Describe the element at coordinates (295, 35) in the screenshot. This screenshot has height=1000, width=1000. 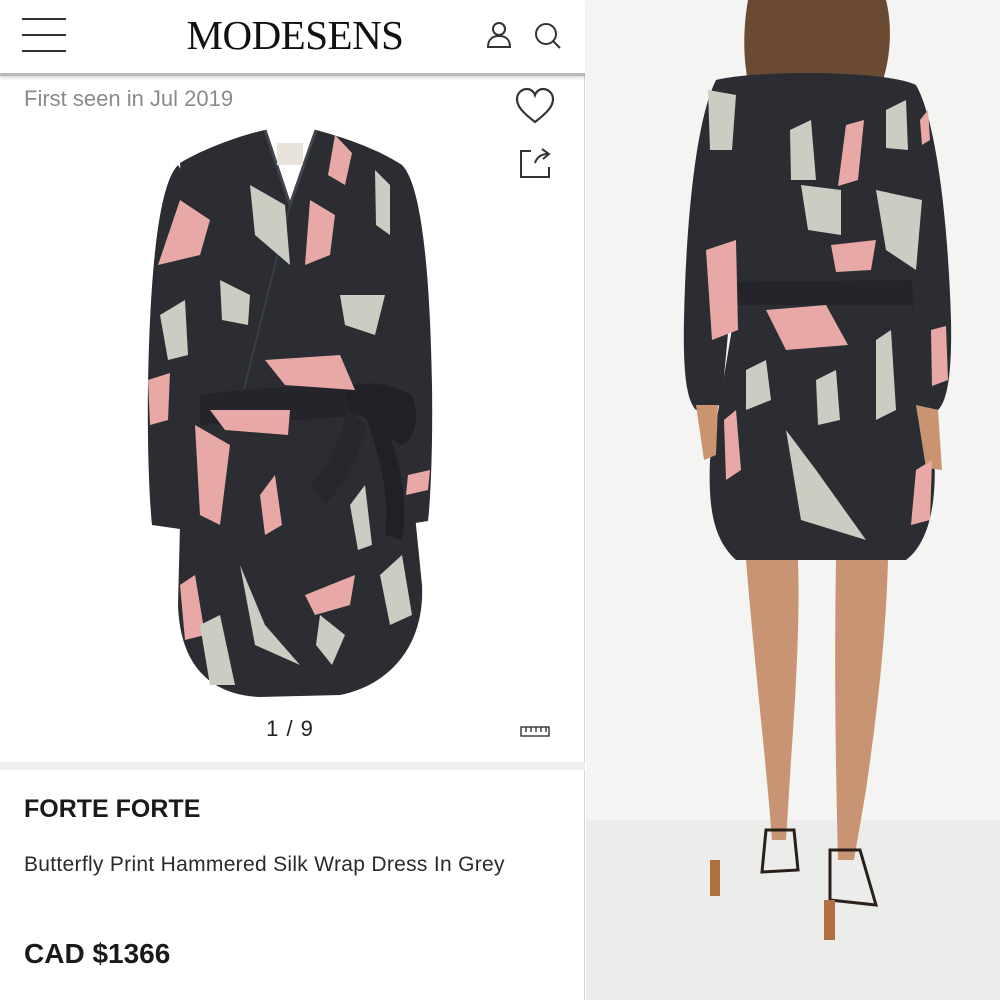
I see `site-logo: MODESENS` at that location.